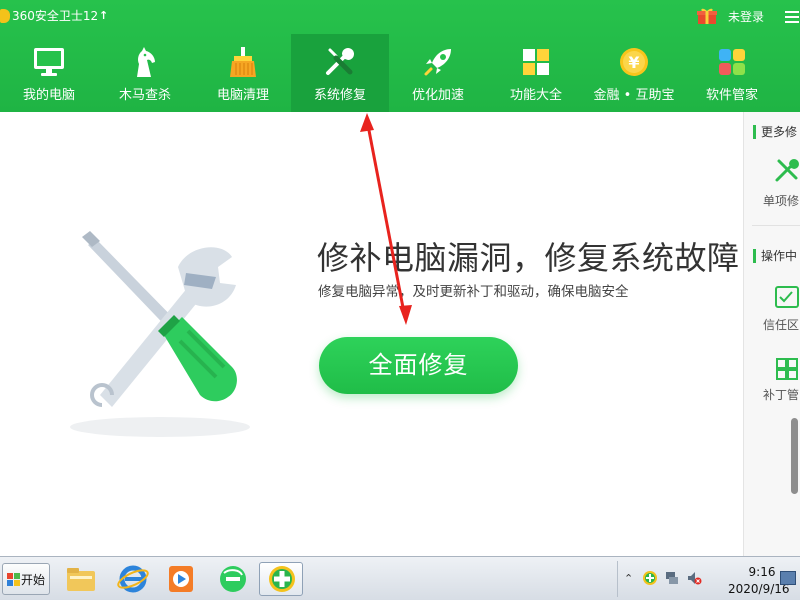 This screenshot has width=800, height=600. Describe the element at coordinates (708, 579) in the screenshot. I see `system-tray: ⌃ 9:16 2020/9/16` at that location.